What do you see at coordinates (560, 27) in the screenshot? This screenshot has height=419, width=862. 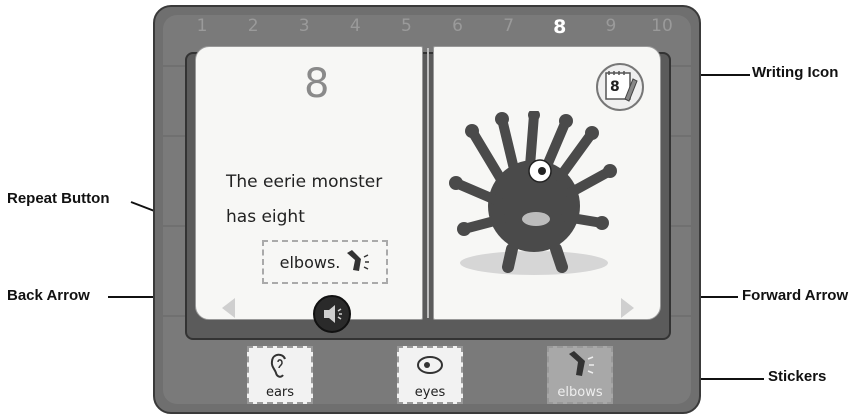 I see `page-nav-8-active: 8` at bounding box center [560, 27].